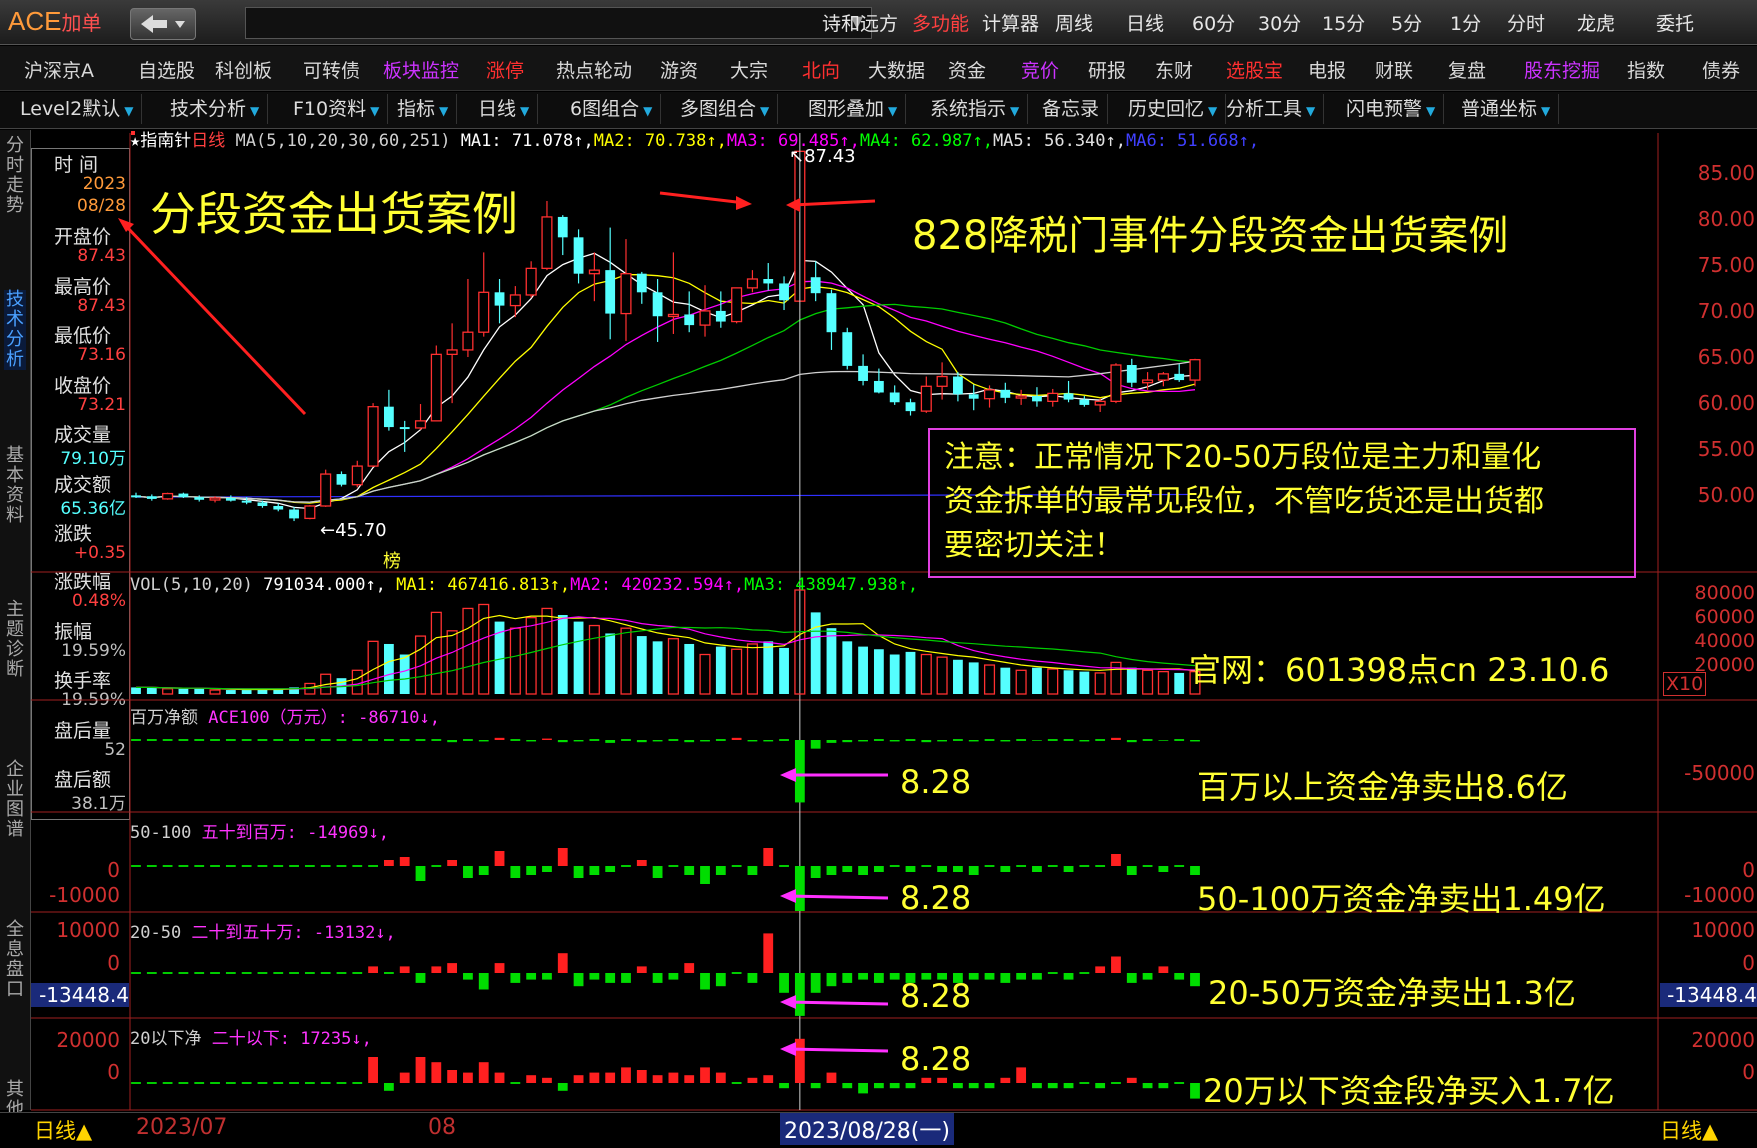 Image resolution: width=1757 pixels, height=1148 pixels. What do you see at coordinates (527, 141) in the screenshot?
I see `ma-value: MA1: 71.078↑,` at bounding box center [527, 141].